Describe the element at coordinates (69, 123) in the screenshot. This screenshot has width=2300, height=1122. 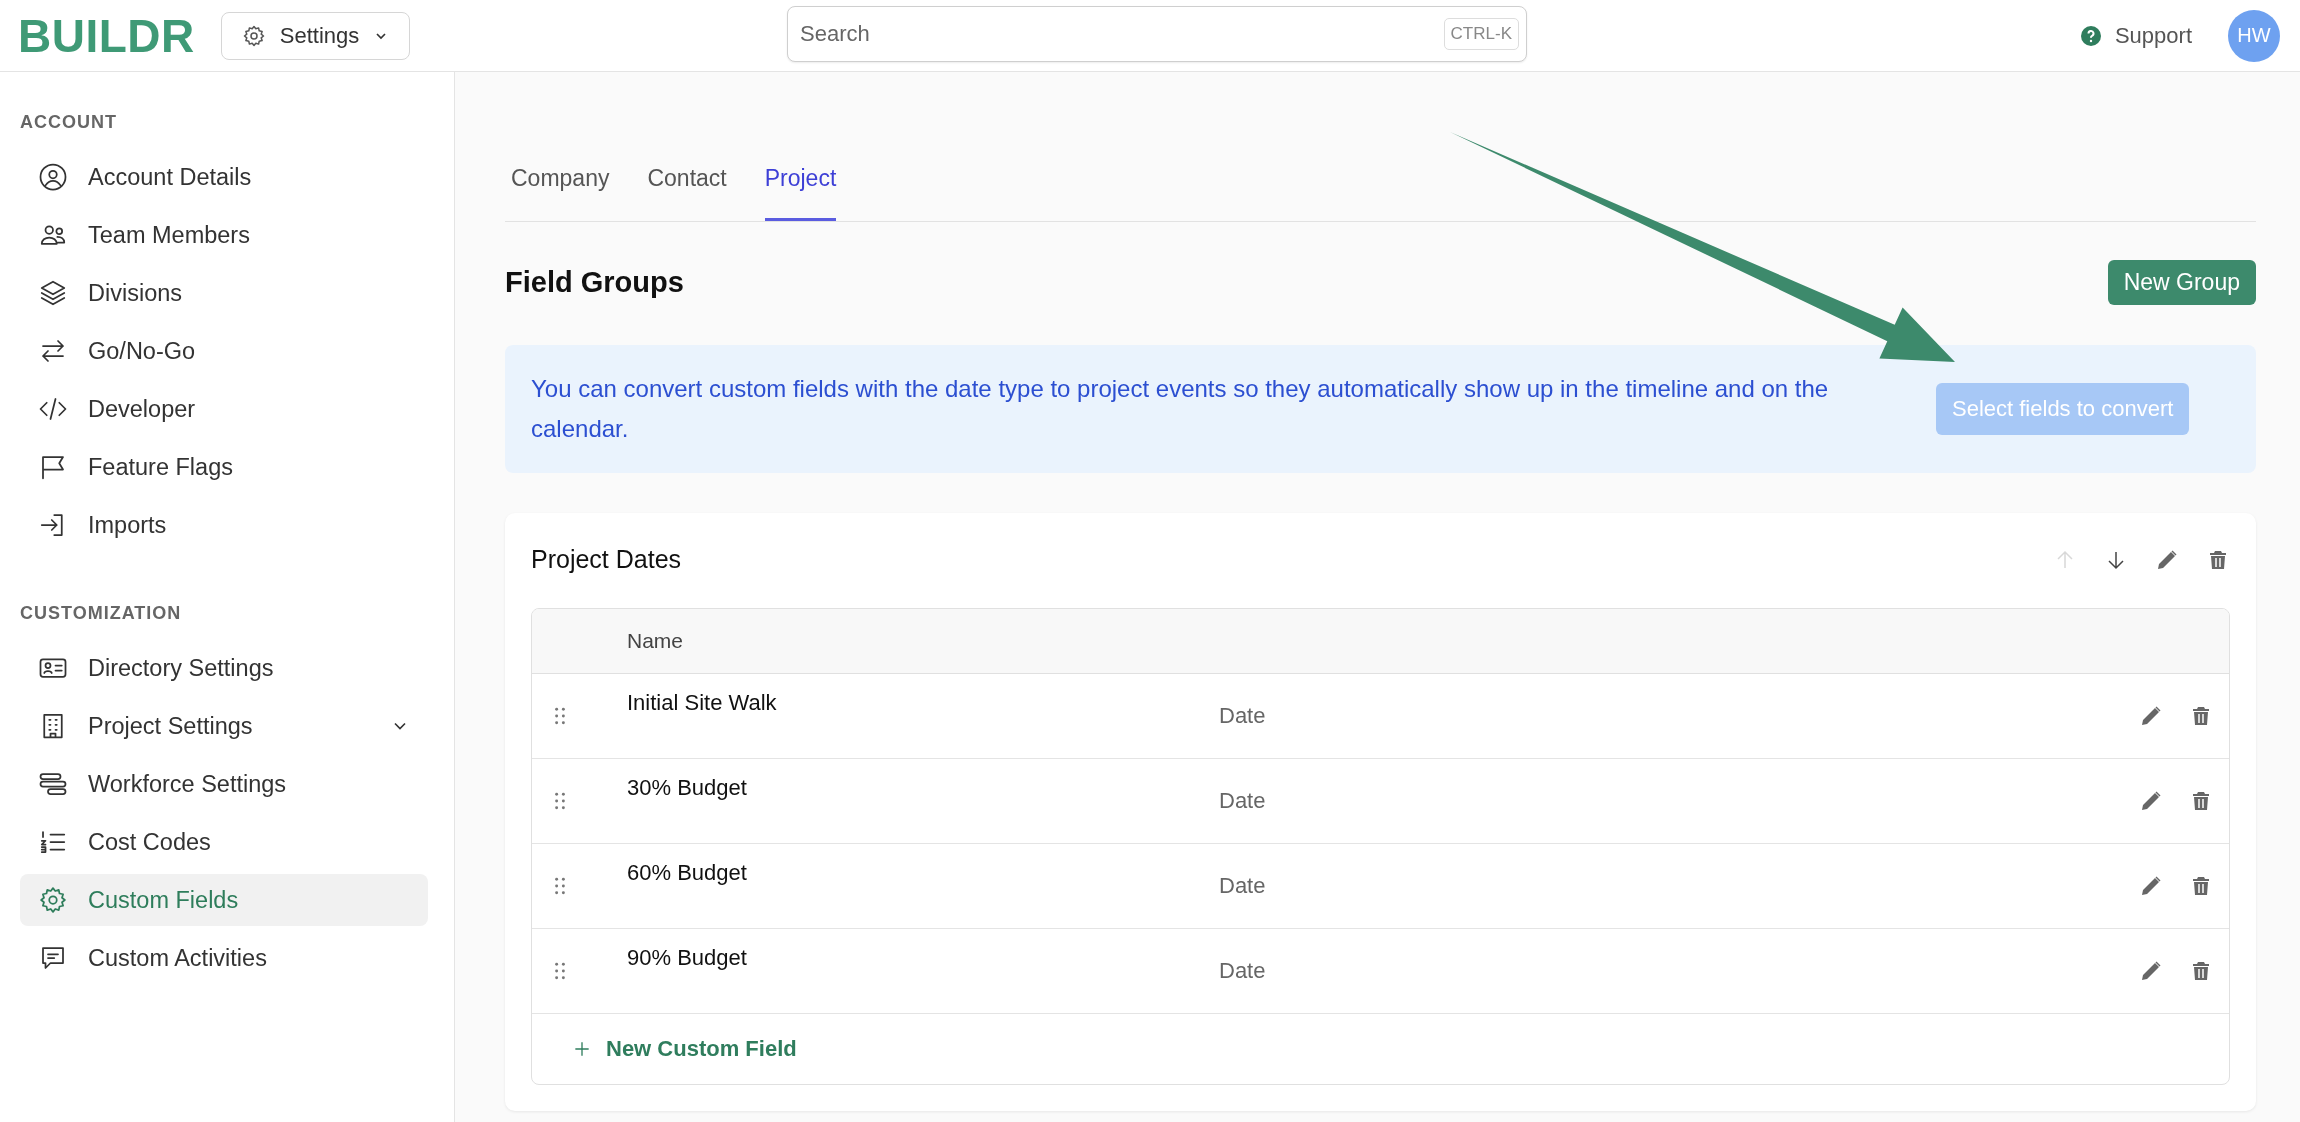
I see `sidebar-section-heading: ACCOUNT` at that location.